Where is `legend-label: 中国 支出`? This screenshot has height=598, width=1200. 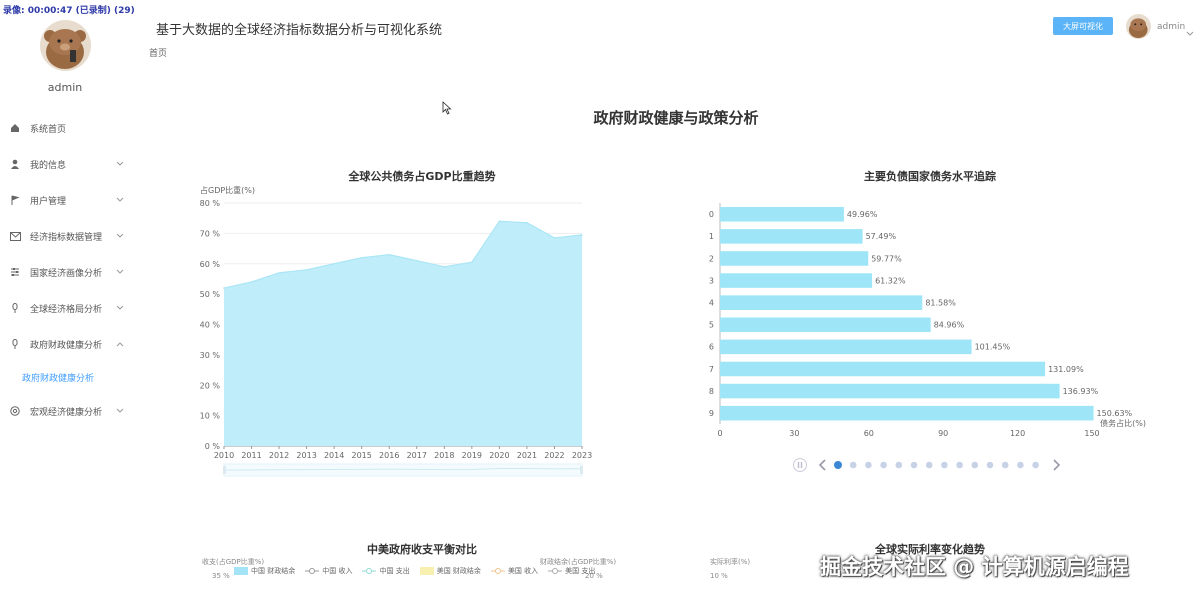 legend-label: 中国 支出 is located at coordinates (394, 571).